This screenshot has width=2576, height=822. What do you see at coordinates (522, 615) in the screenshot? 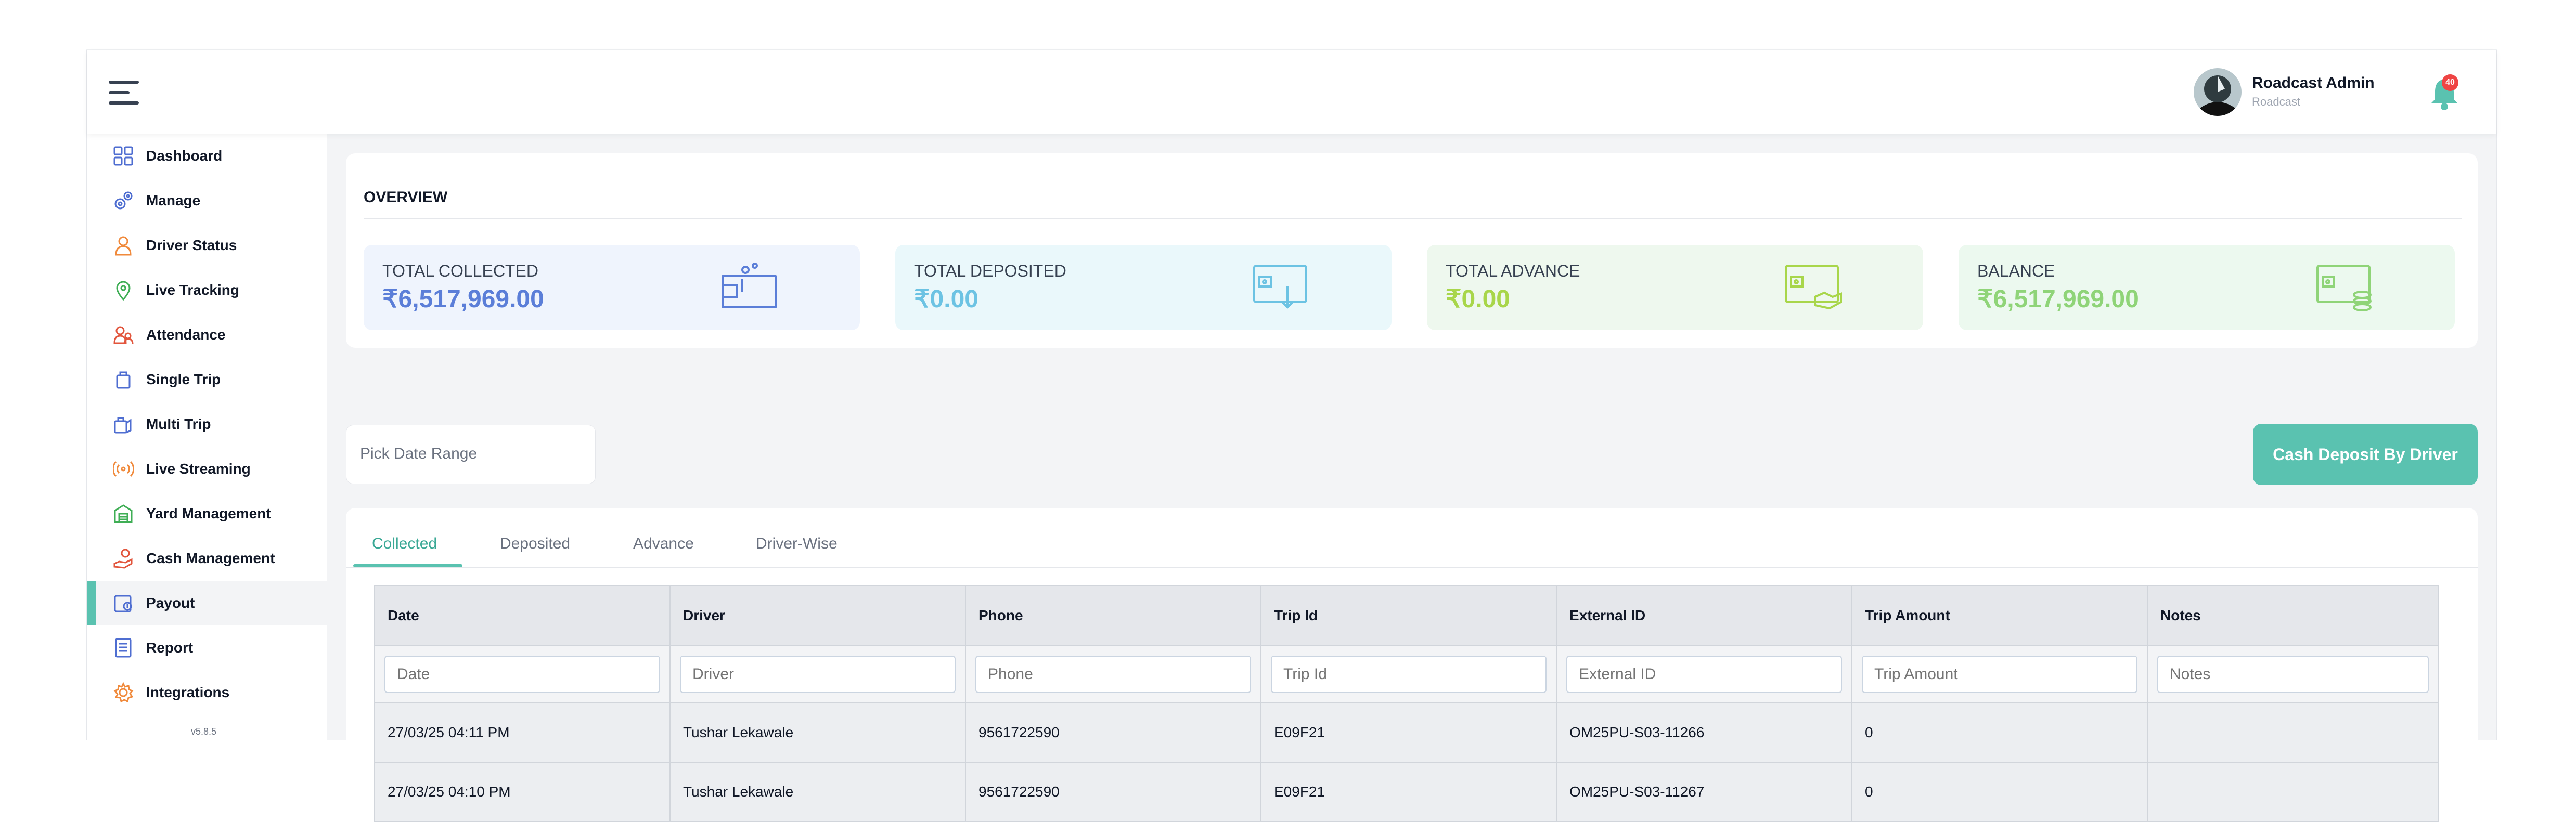
I see `column-header: Date` at bounding box center [522, 615].